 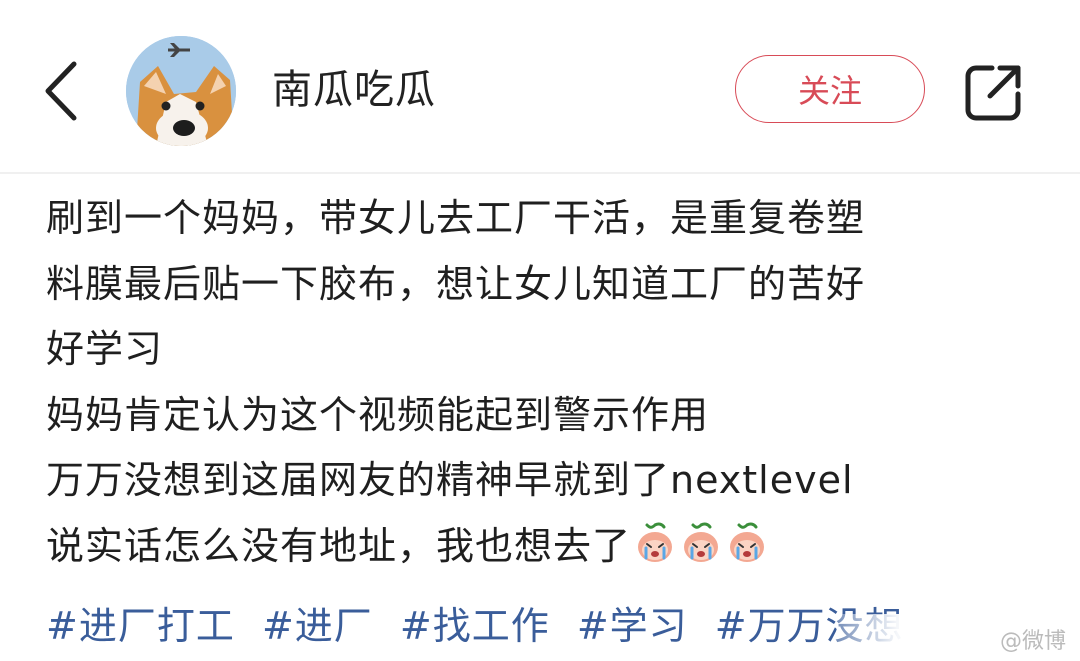 I want to click on follow-button: 关注, so click(x=830, y=89).